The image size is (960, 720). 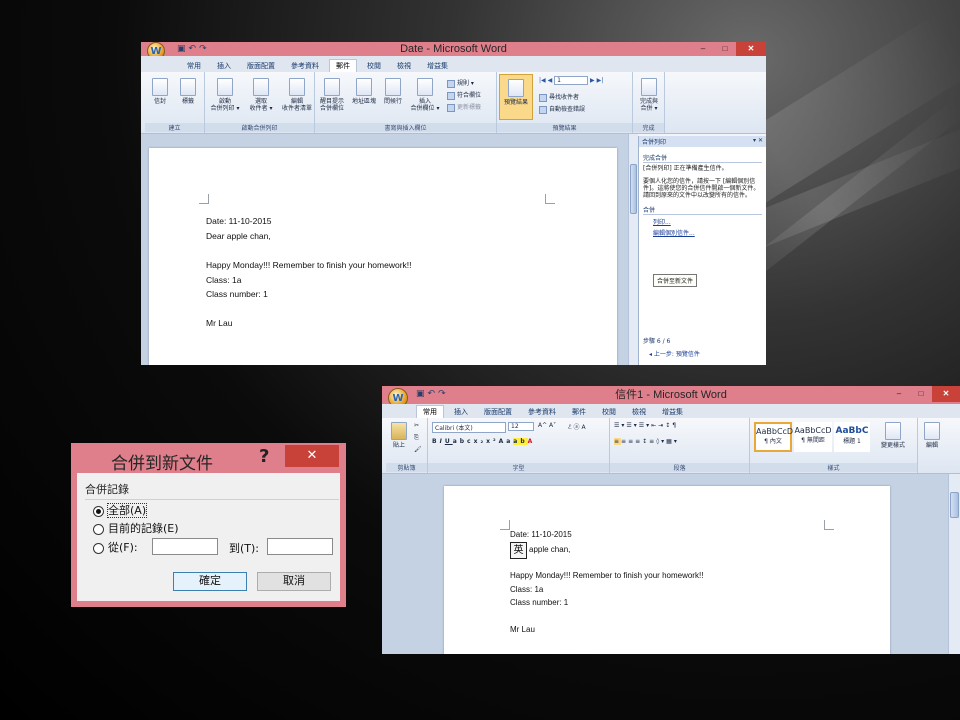 I want to click on change-case-icon: Aa, so click(x=506, y=441).